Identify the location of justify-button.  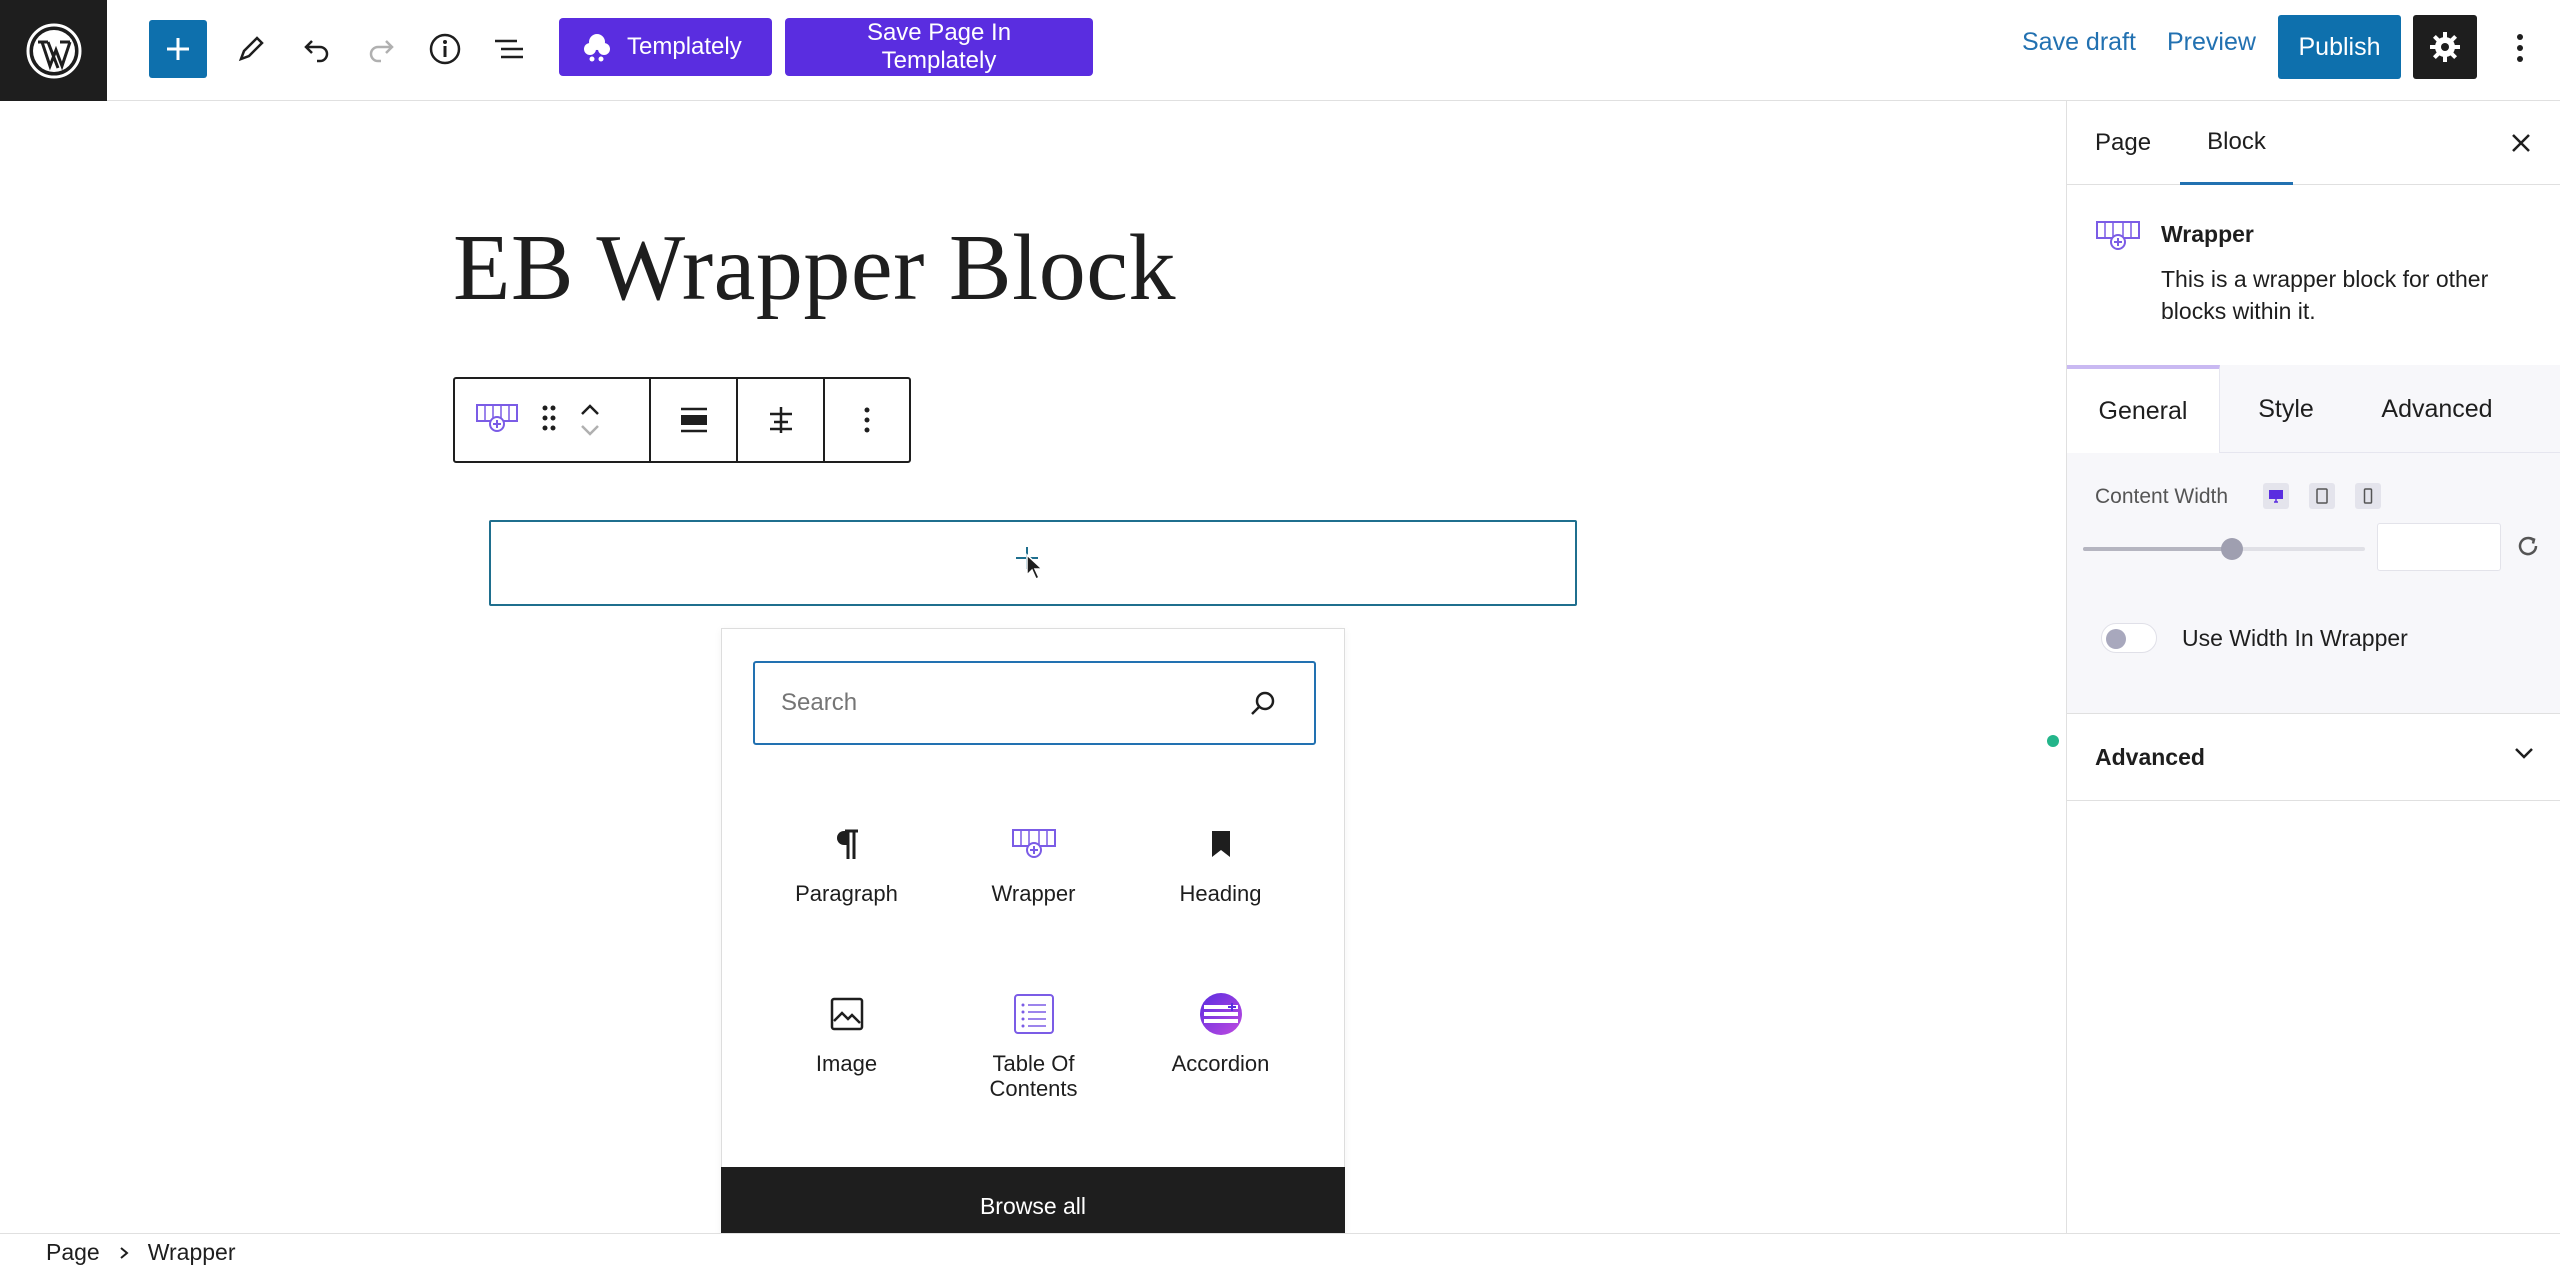
(781, 420).